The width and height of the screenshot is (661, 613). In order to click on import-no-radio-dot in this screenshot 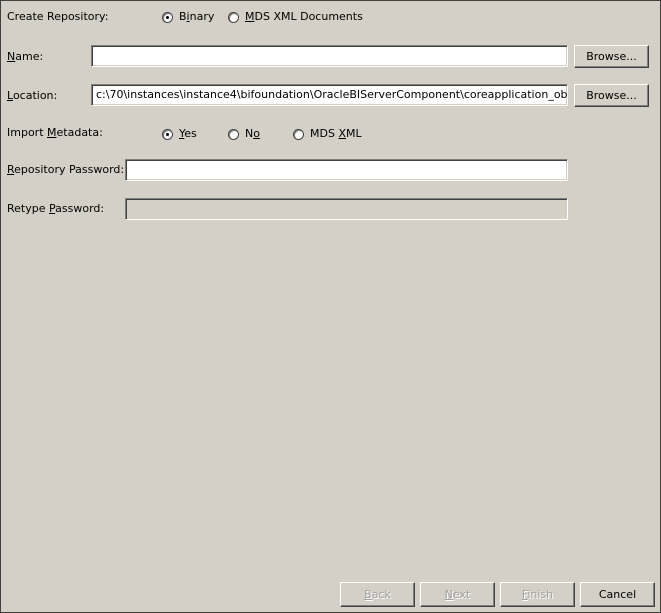, I will do `click(233, 134)`.